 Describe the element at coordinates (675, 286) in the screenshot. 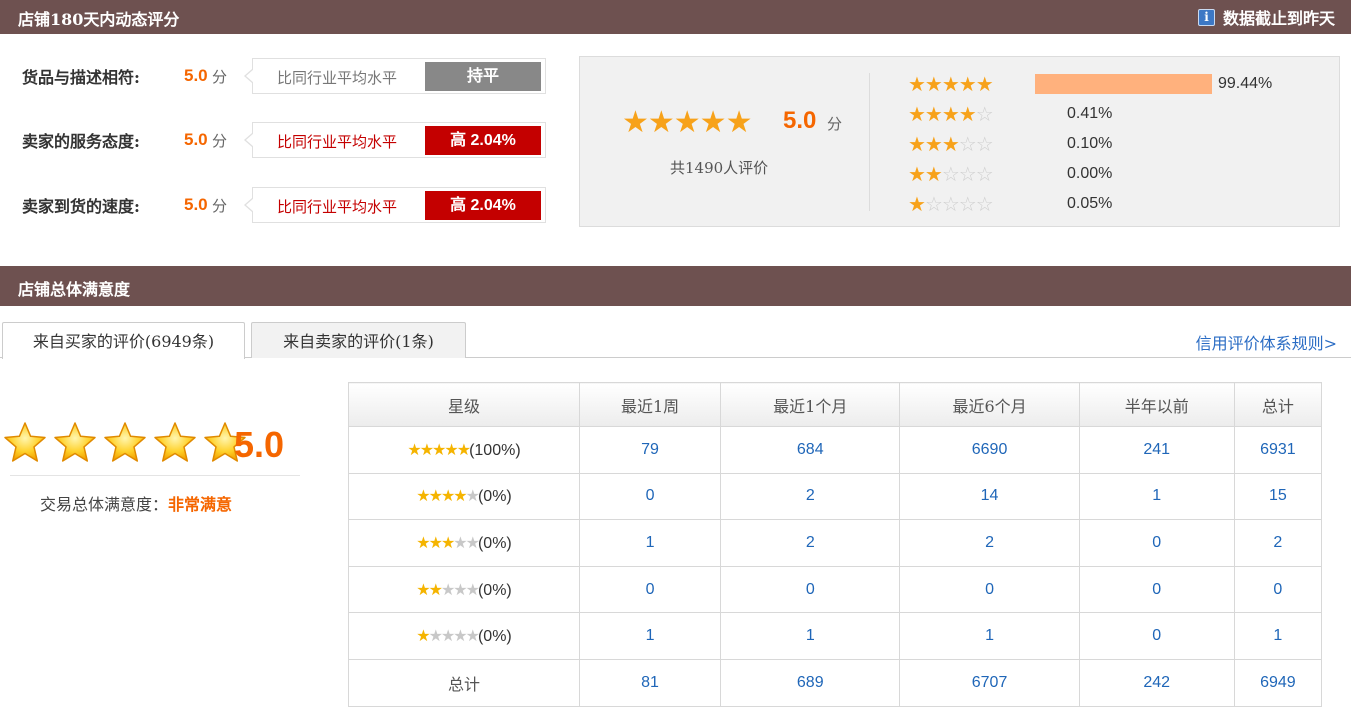

I see `overall-header-bar: 店铺总体满意度` at that location.